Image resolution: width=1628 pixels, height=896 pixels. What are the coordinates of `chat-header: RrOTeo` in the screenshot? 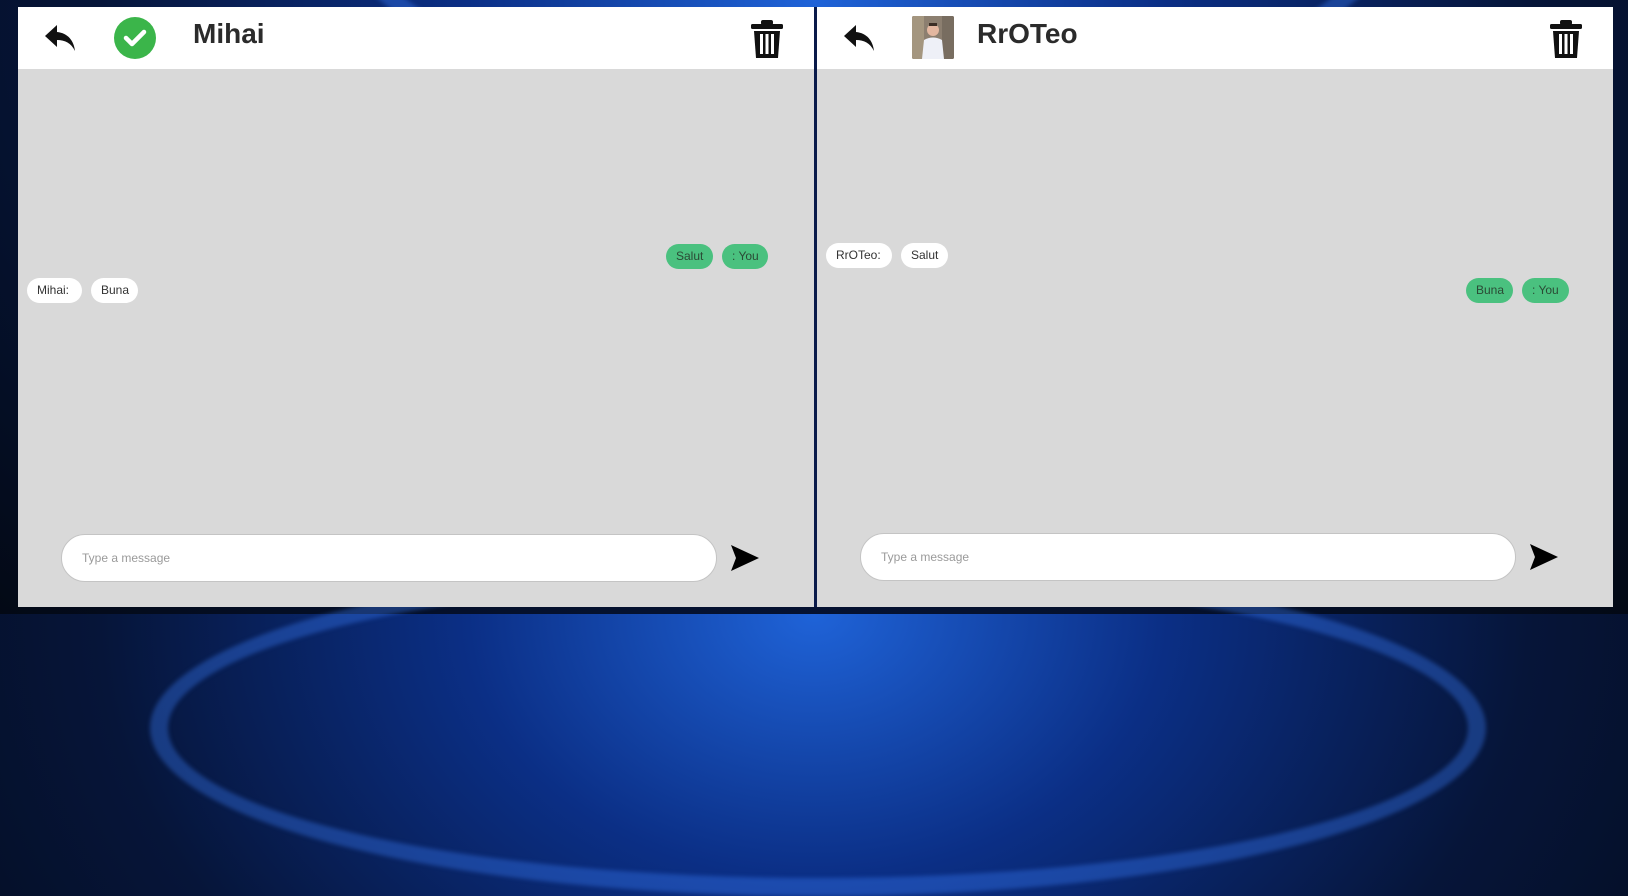 It's located at (1215, 38).